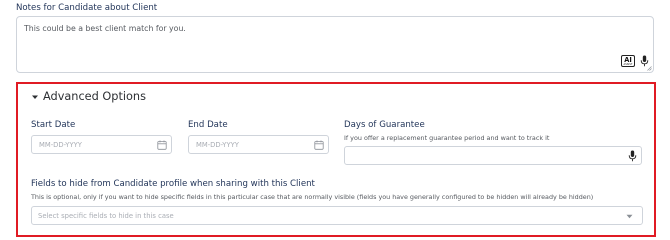  Describe the element at coordinates (628, 61) in the screenshot. I see `ai-assist-icon: AI ASSIST` at that location.